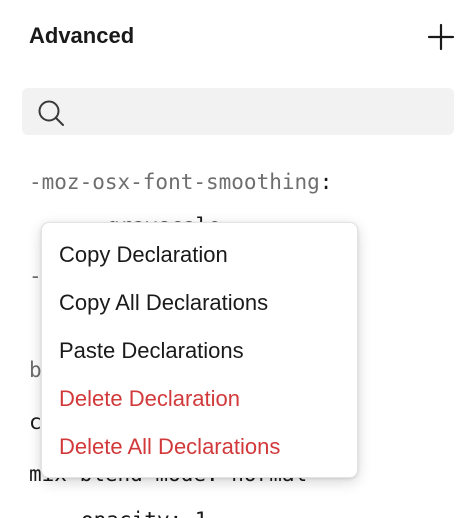 The image size is (474, 518). I want to click on menu-item-delete-declaration: Delete Declaration, so click(149, 399).